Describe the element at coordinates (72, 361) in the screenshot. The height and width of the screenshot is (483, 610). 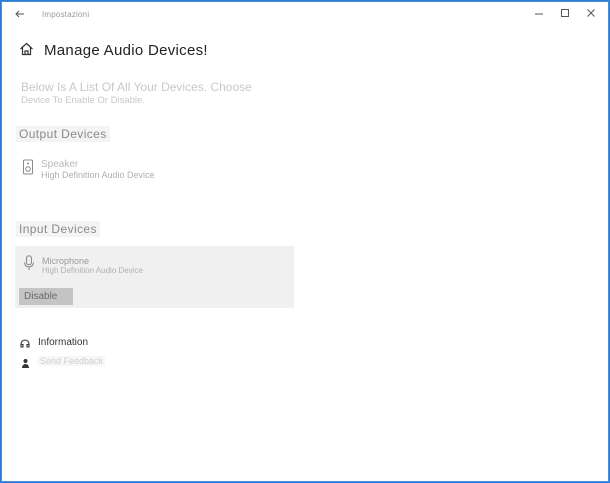
I see `feedback-label: Send Feedback` at that location.